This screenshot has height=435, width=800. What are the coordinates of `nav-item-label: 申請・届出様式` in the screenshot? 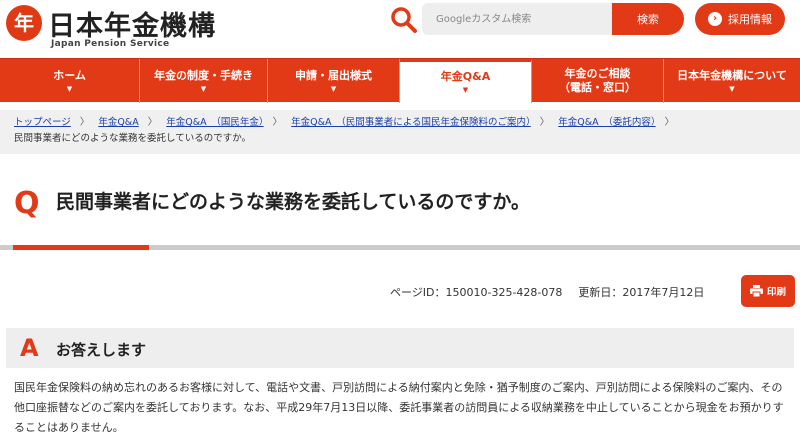 It's located at (333, 75).